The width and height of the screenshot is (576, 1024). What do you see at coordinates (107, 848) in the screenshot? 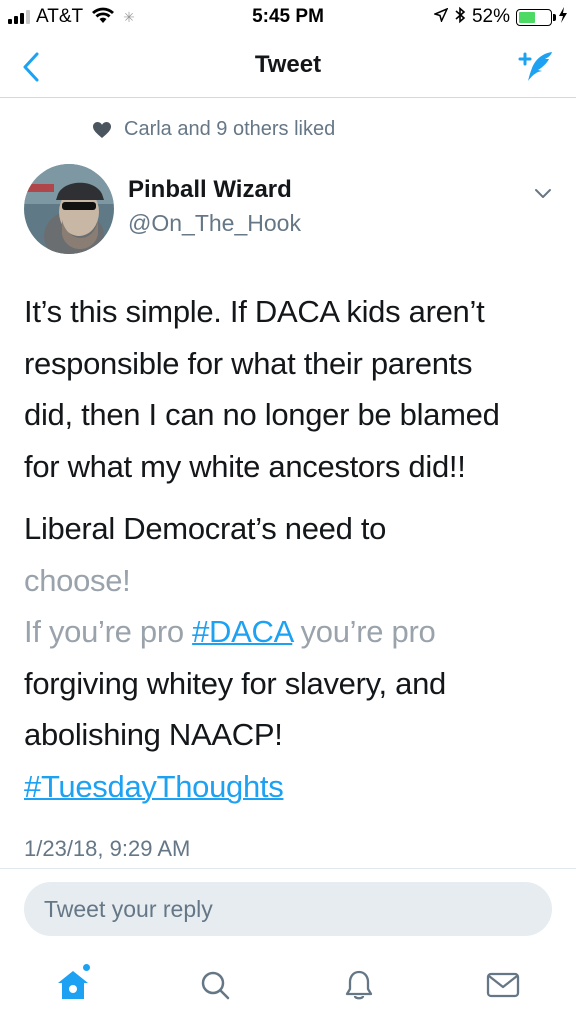
I see `tweet-timestamp: 1/23/18, 9:29 AM` at bounding box center [107, 848].